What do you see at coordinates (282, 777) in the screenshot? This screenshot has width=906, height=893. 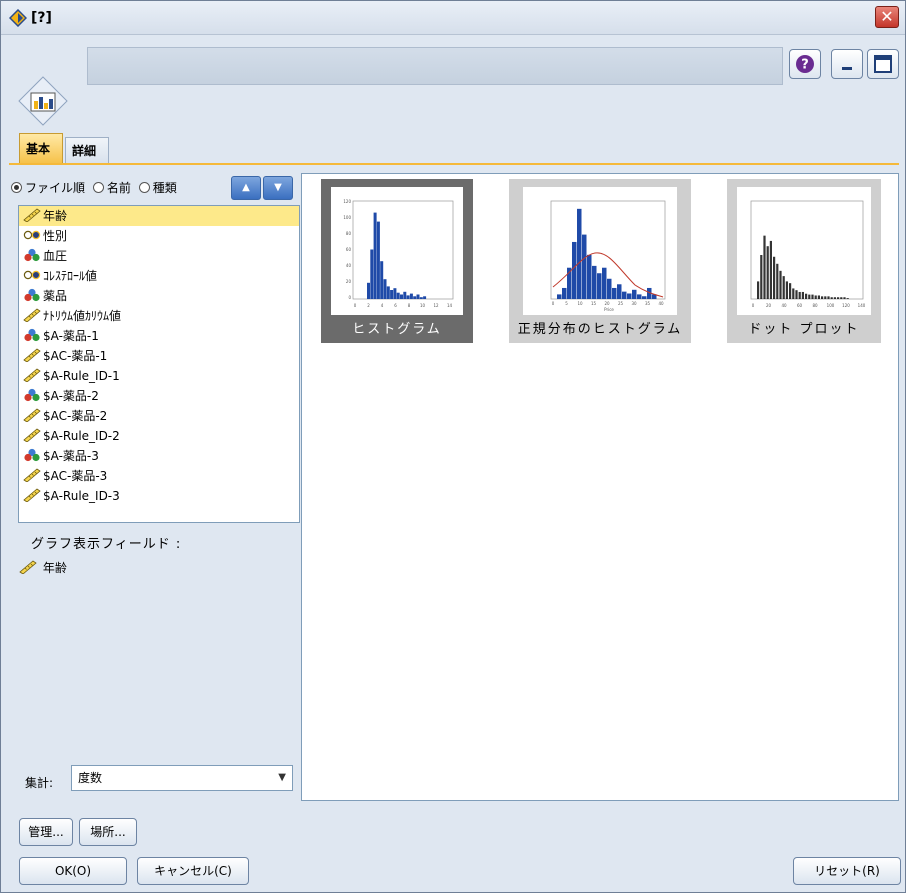 I see `chevron-down-icon: ▼` at bounding box center [282, 777].